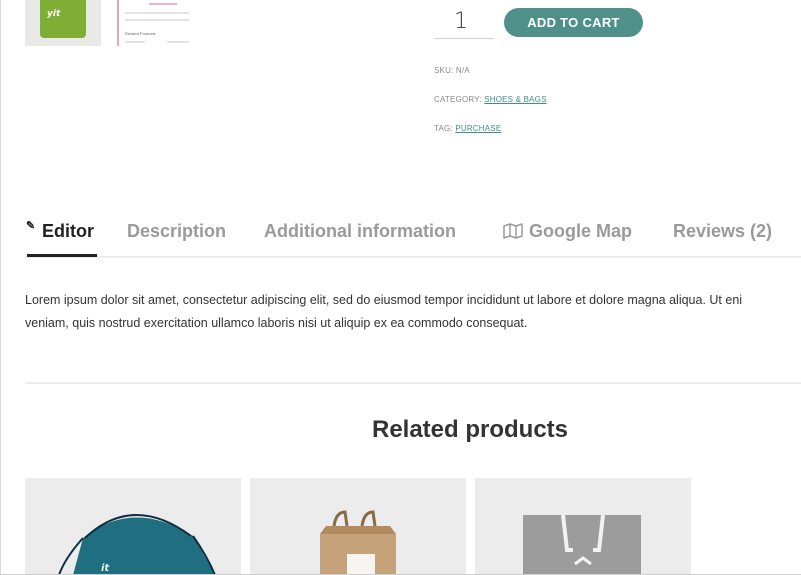 The height and width of the screenshot is (575, 801). What do you see at coordinates (358, 542) in the screenshot?
I see `kraft-paper-bag-image` at bounding box center [358, 542].